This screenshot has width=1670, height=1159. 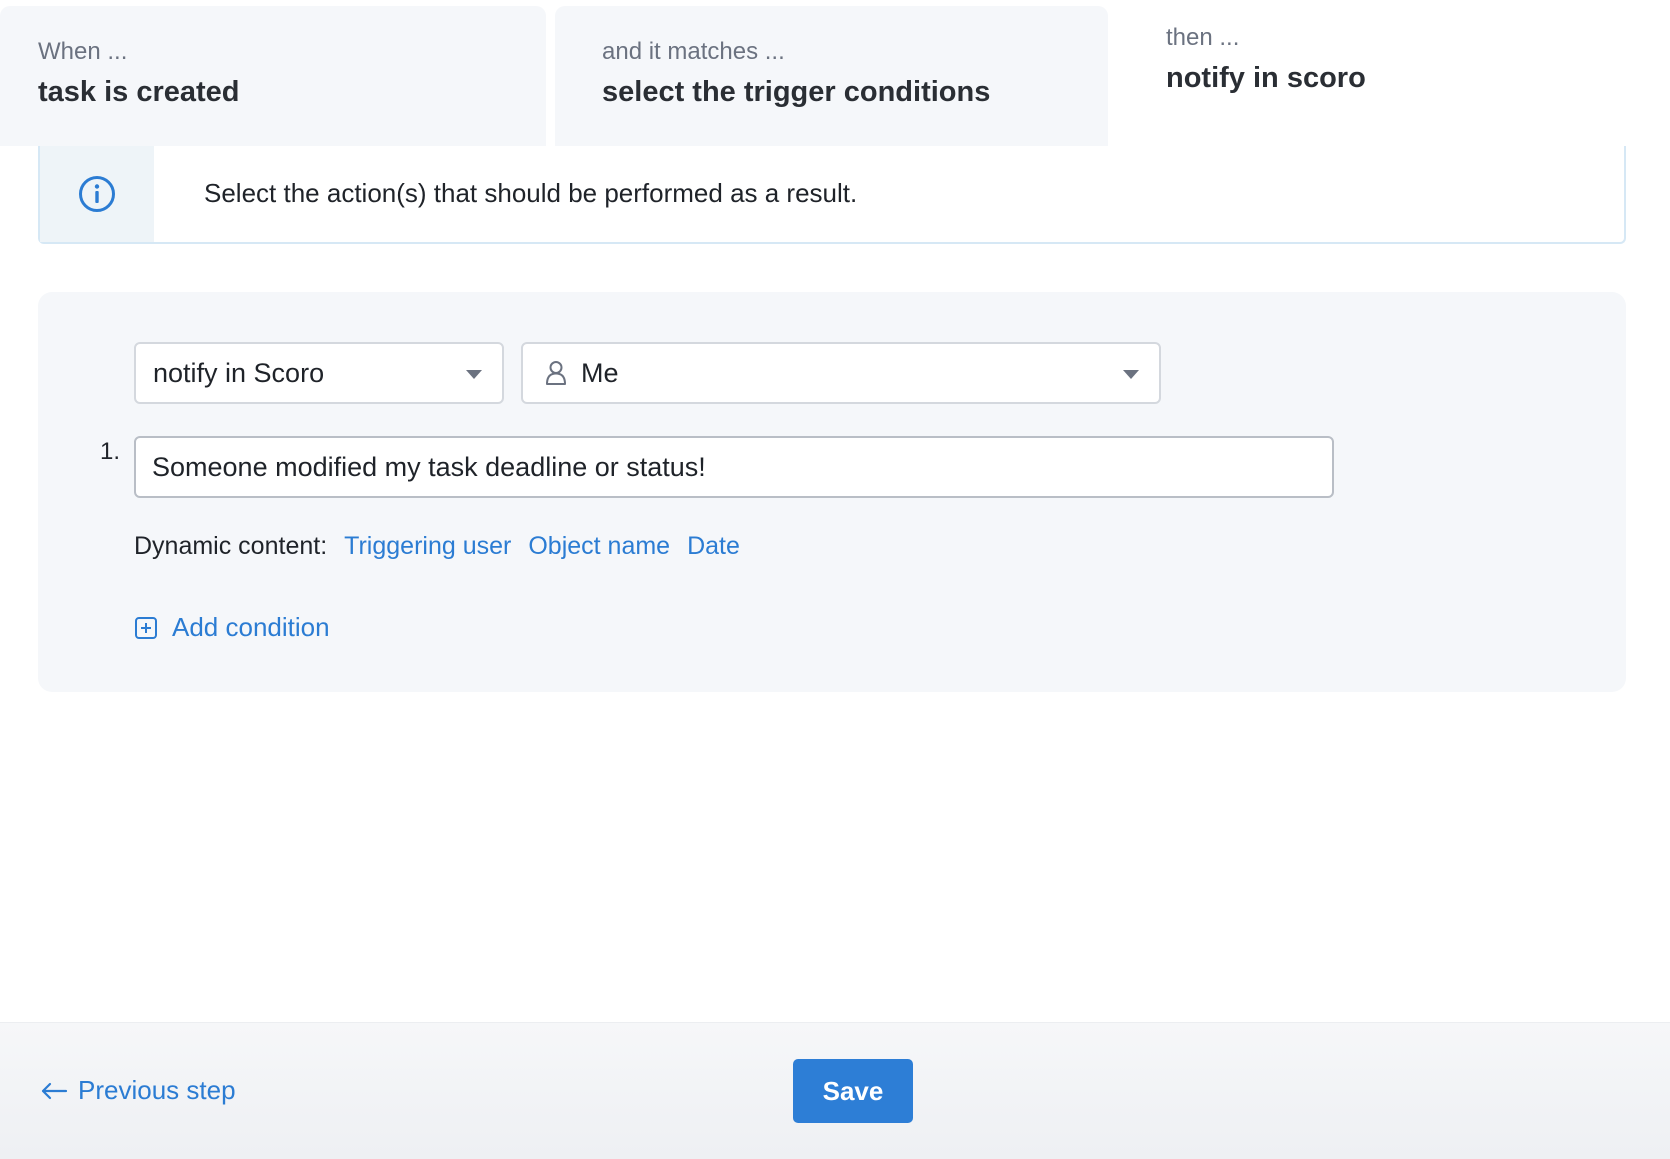 I want to click on previous-step-label: Previous step, so click(x=157, y=1090).